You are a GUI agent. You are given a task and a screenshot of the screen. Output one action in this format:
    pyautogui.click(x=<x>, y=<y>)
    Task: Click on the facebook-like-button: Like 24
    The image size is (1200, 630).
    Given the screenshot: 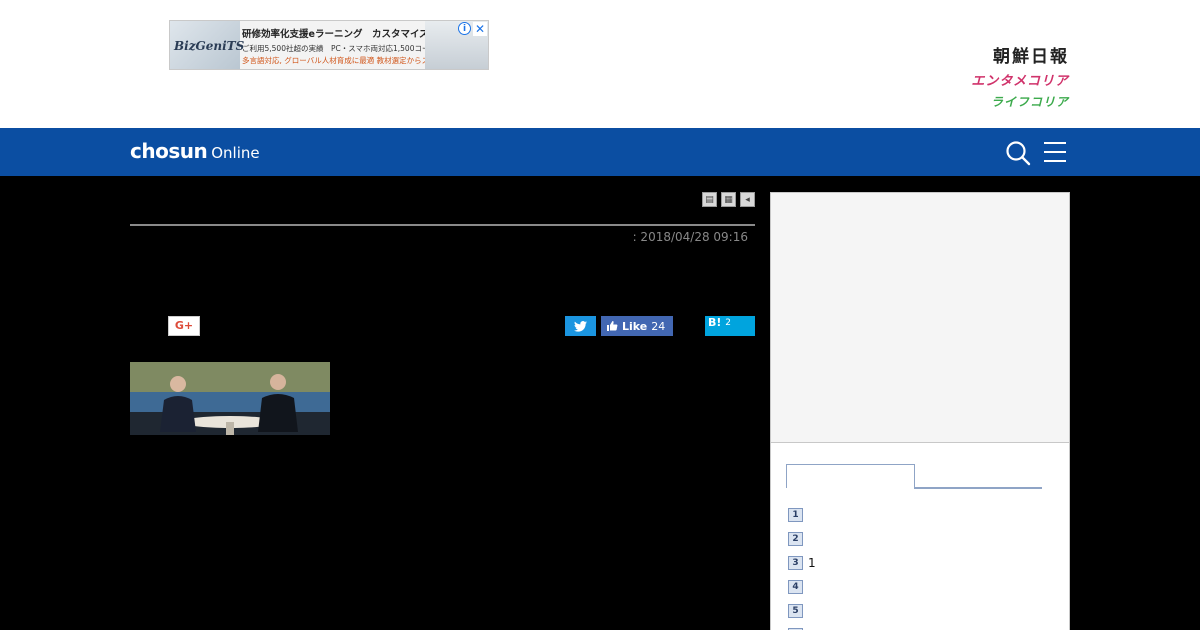 What is the action you would take?
    pyautogui.click(x=637, y=326)
    